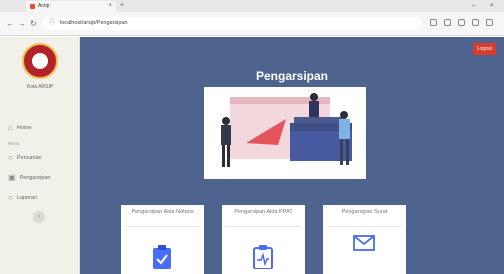 The image size is (504, 274). What do you see at coordinates (32, 6) in the screenshot?
I see `favicon-icon` at bounding box center [32, 6].